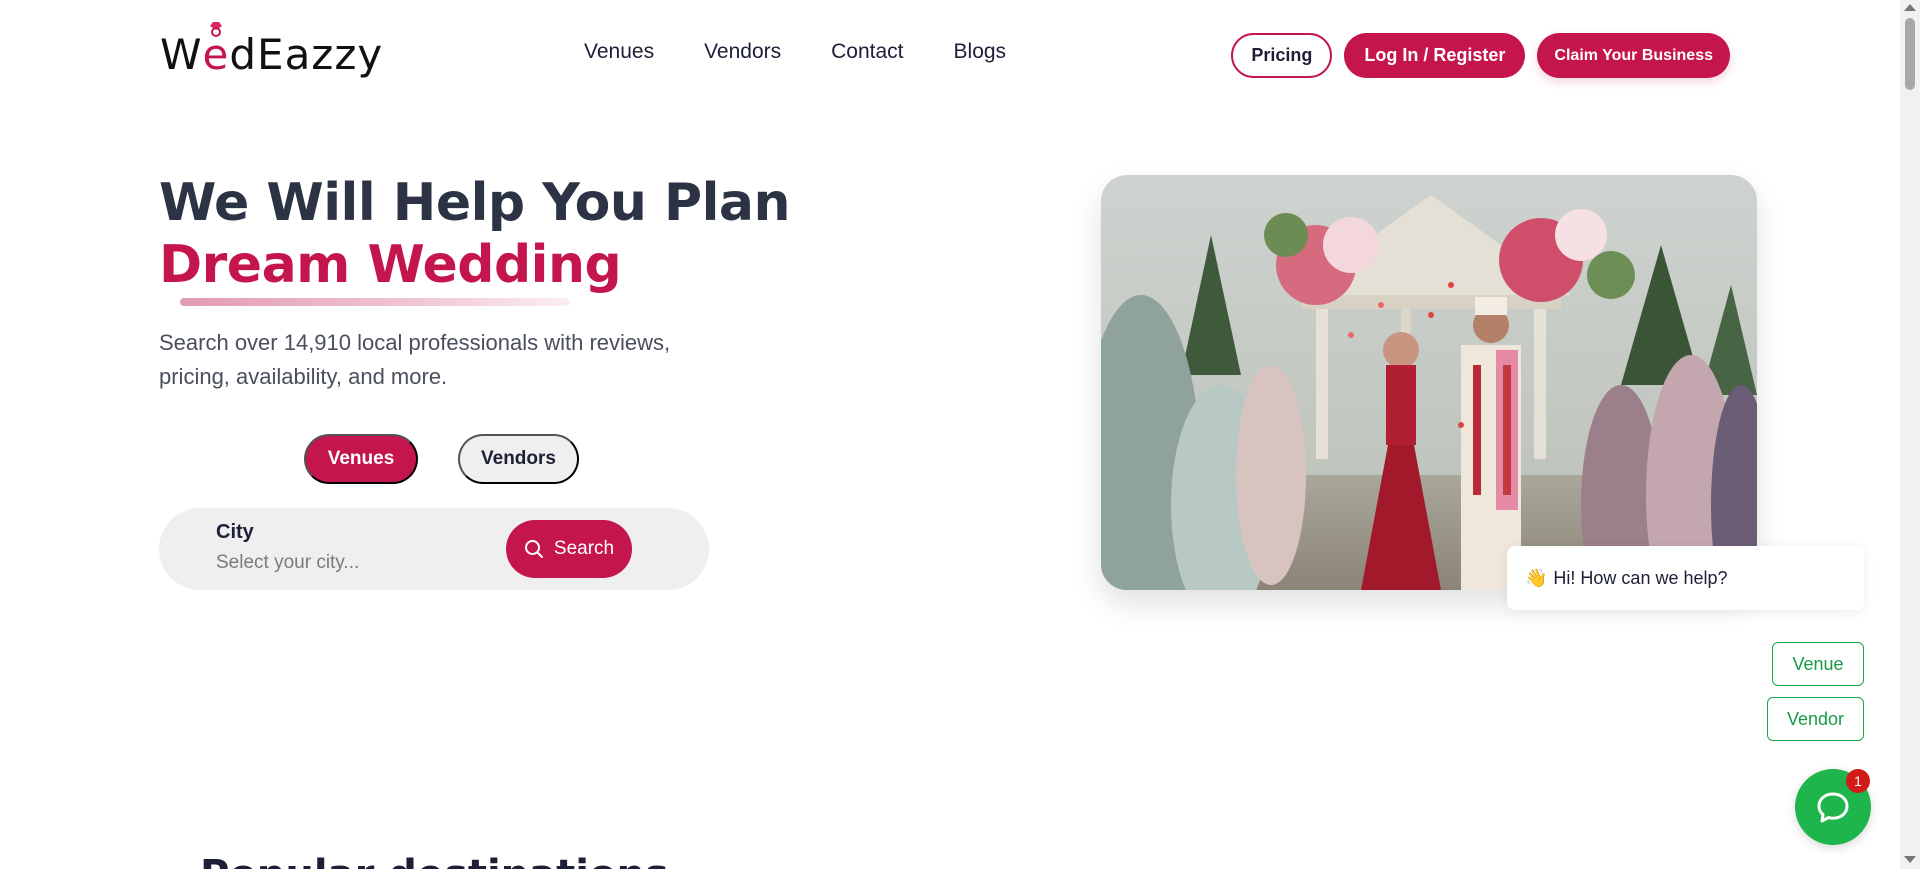 Image resolution: width=1920 pixels, height=869 pixels. Describe the element at coordinates (533, 549) in the screenshot. I see `search-icon` at that location.